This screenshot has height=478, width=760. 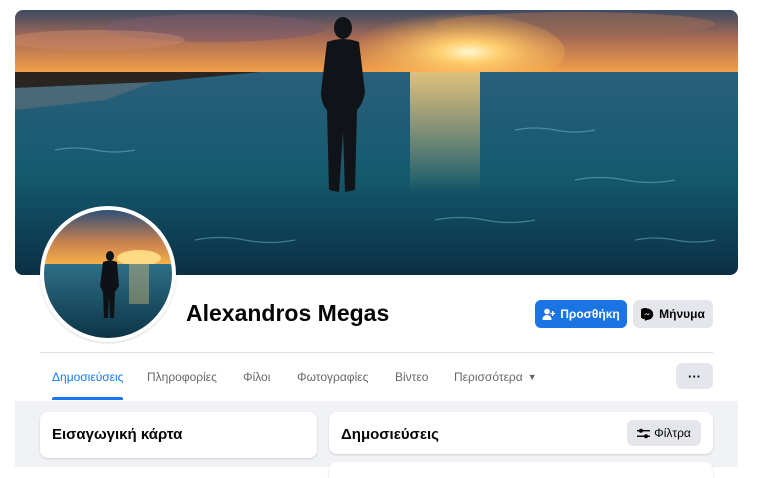 I want to click on profile-name: Alexandros Megas, so click(x=288, y=313).